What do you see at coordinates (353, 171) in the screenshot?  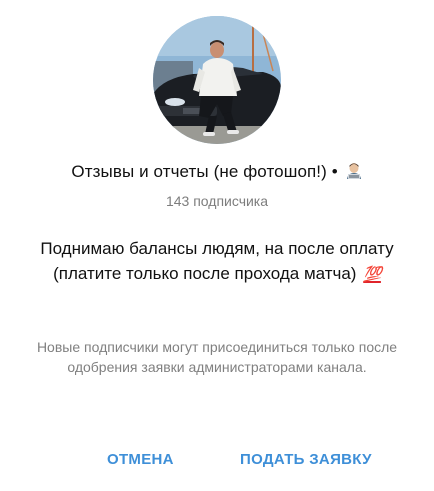 I see `technologist-emoji-icon` at bounding box center [353, 171].